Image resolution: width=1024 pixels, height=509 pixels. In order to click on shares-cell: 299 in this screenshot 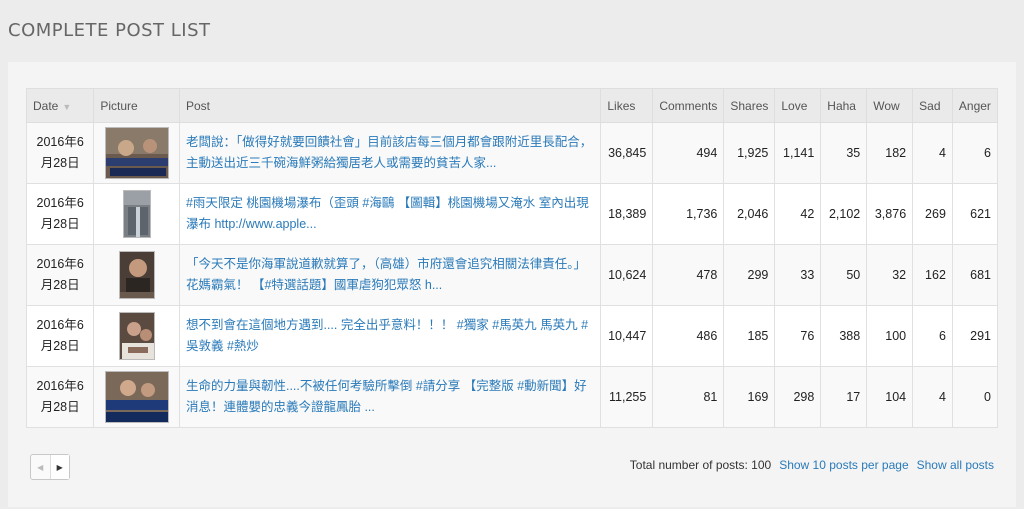, I will do `click(749, 275)`.